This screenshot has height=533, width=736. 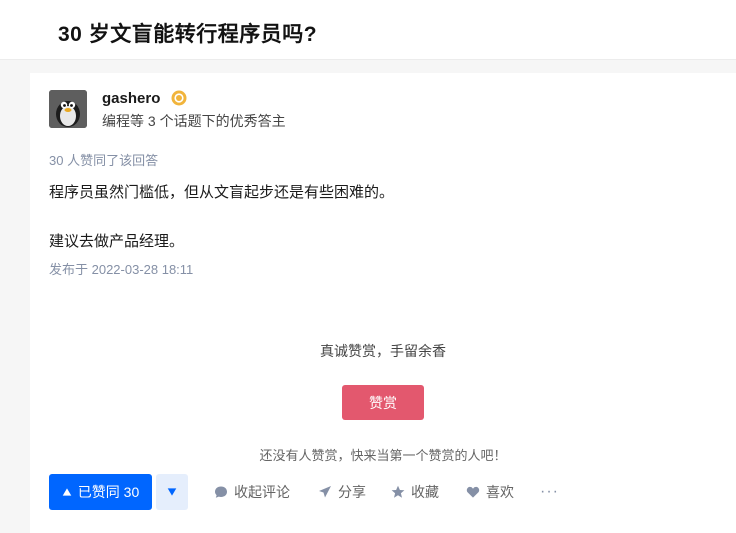 I want to click on share-icon, so click(x=325, y=492).